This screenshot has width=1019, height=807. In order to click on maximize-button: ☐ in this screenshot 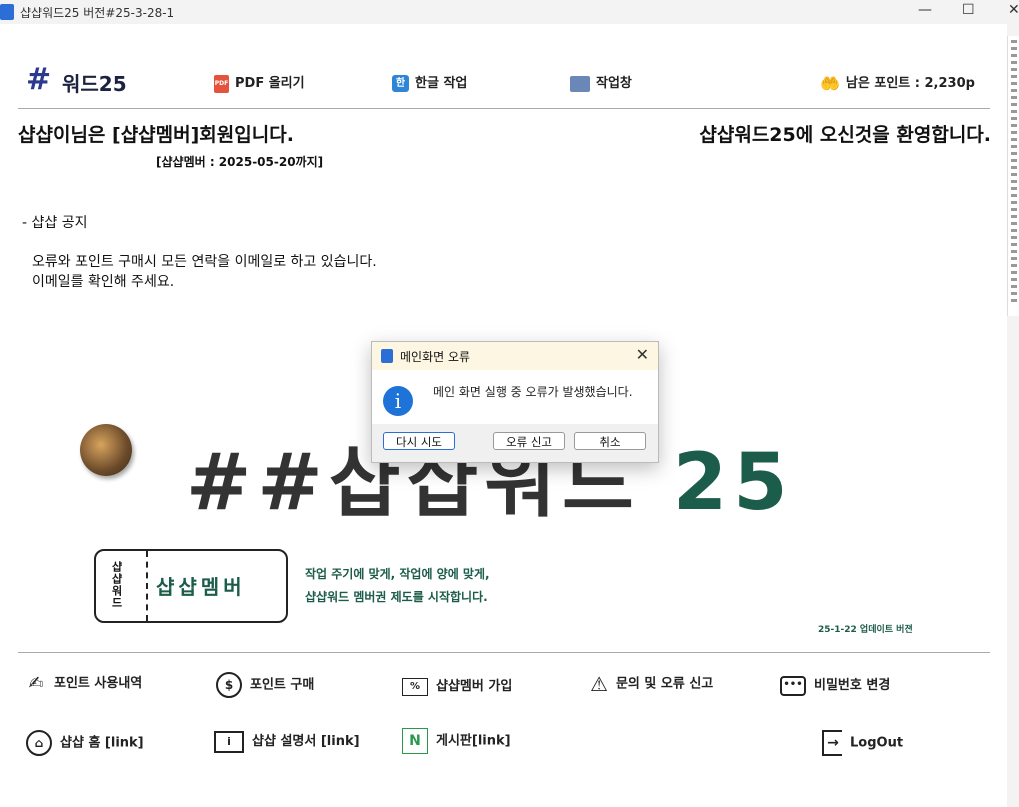, I will do `click(968, 10)`.